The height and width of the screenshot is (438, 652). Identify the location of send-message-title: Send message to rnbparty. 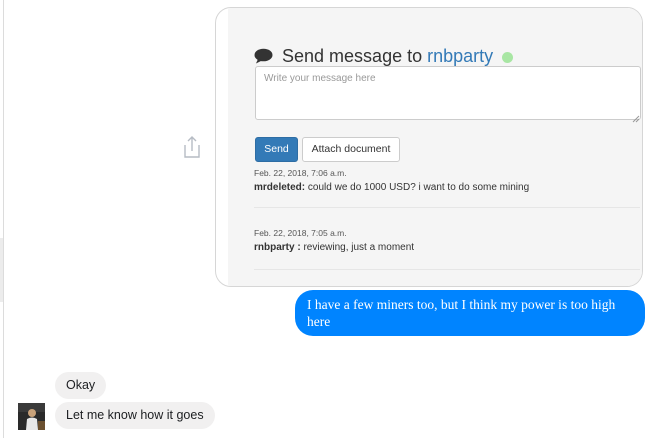
(384, 56).